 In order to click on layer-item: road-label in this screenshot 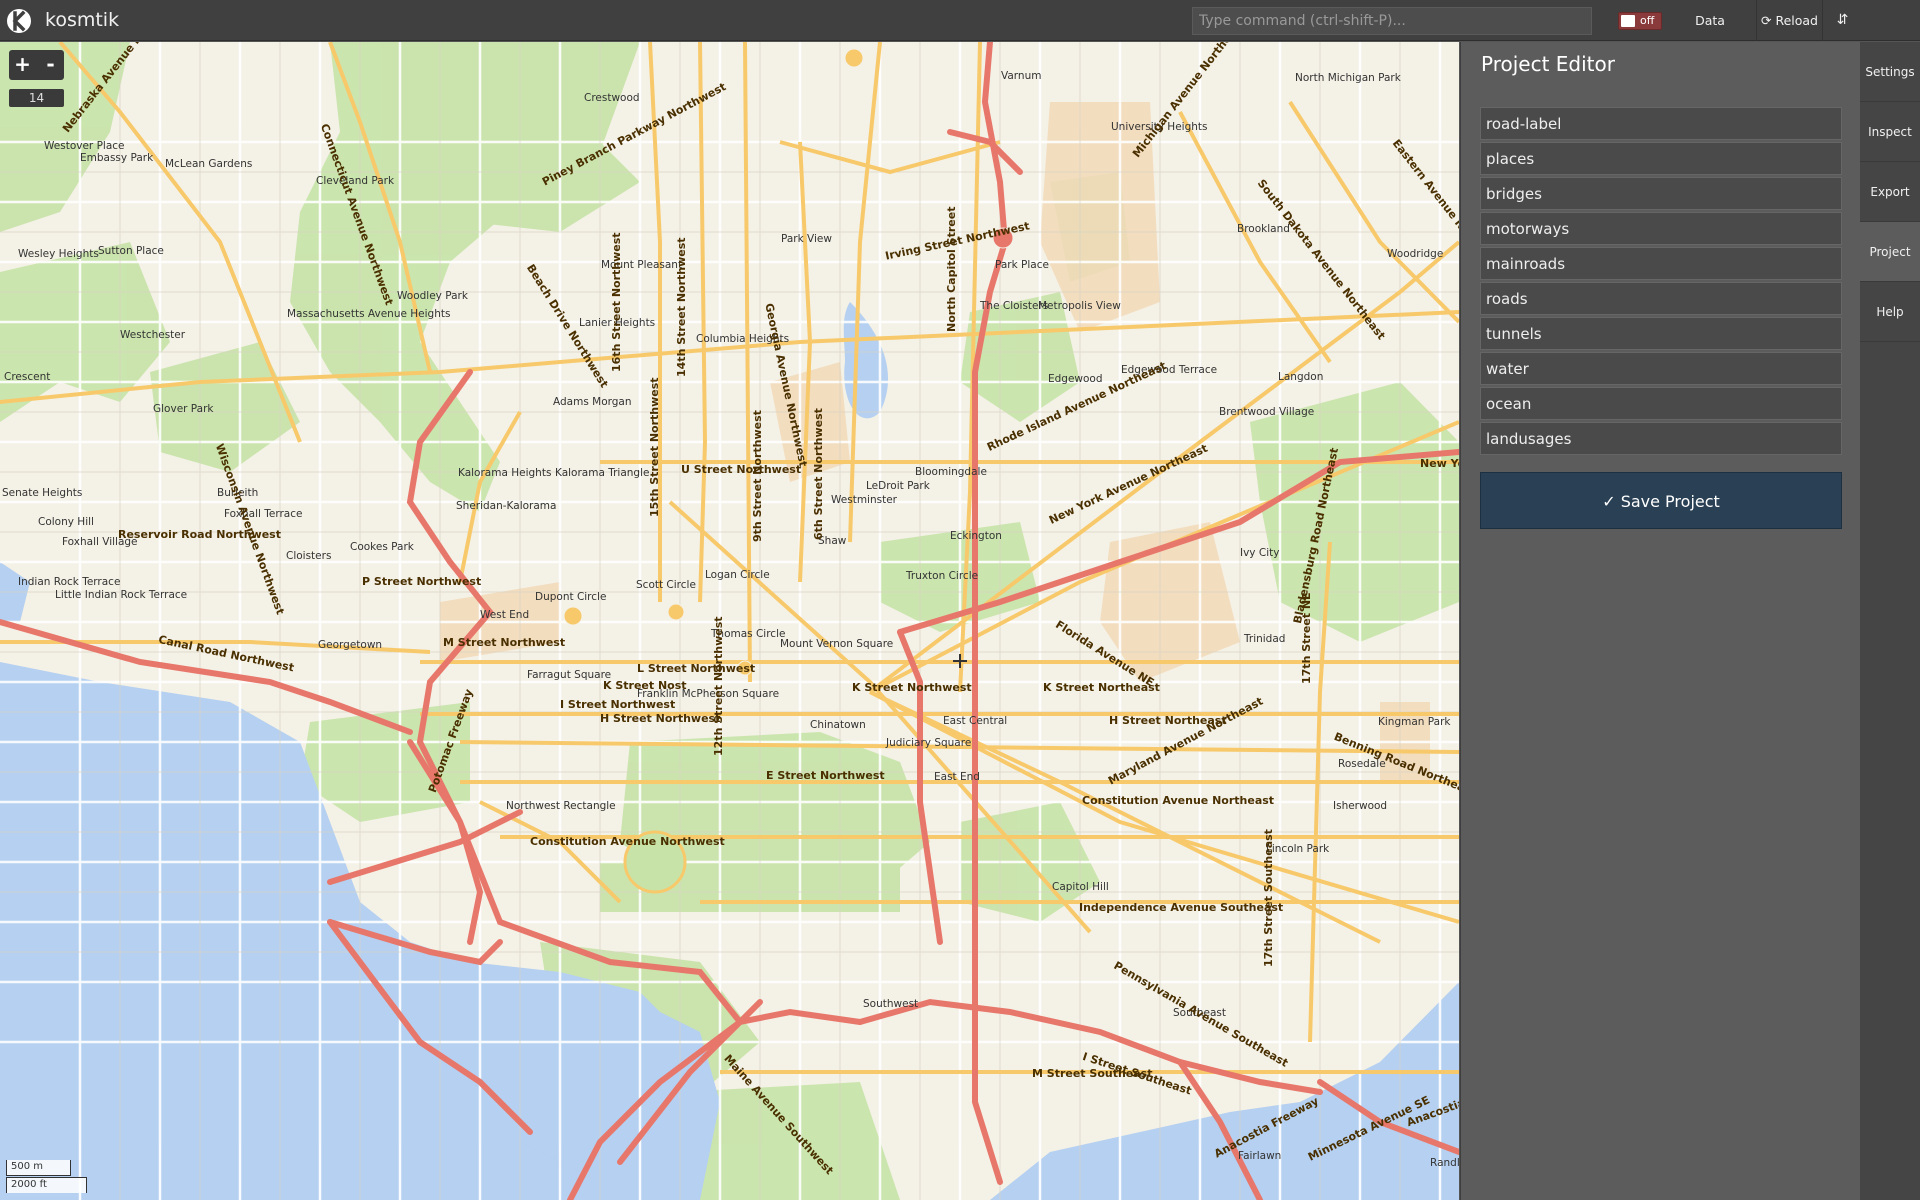, I will do `click(1661, 123)`.